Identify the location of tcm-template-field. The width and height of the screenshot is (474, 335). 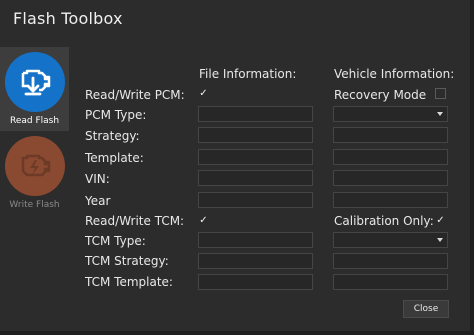
(255, 282).